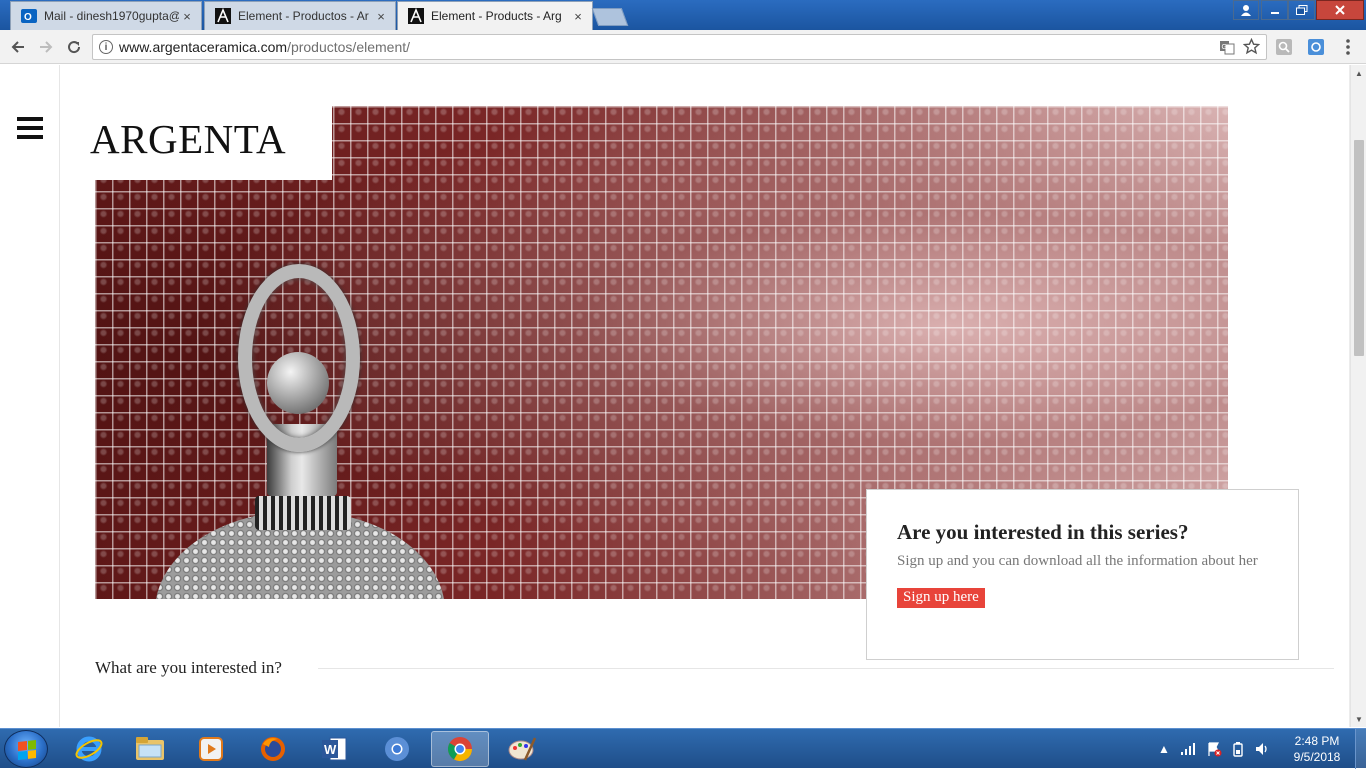 This screenshot has height=769, width=1366. Describe the element at coordinates (1251, 48) in the screenshot. I see `bookmark-star-icon` at that location.